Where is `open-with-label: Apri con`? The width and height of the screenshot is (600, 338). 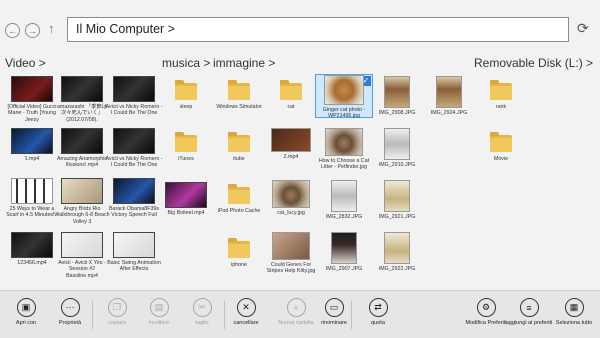
open-with-label: Apri con is located at coordinates (26, 323).